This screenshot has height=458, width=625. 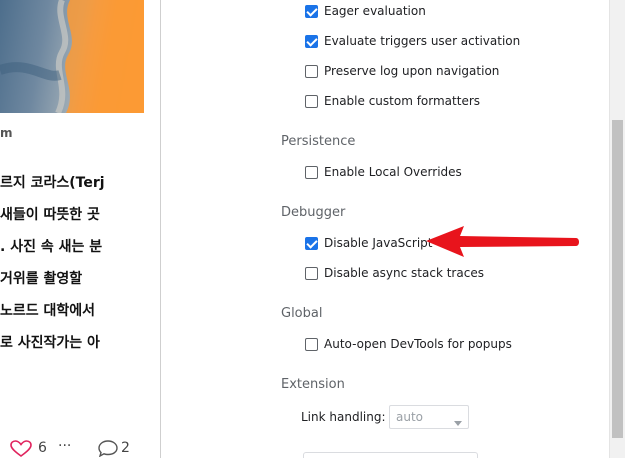 I want to click on comment-count: 2, so click(x=125, y=448).